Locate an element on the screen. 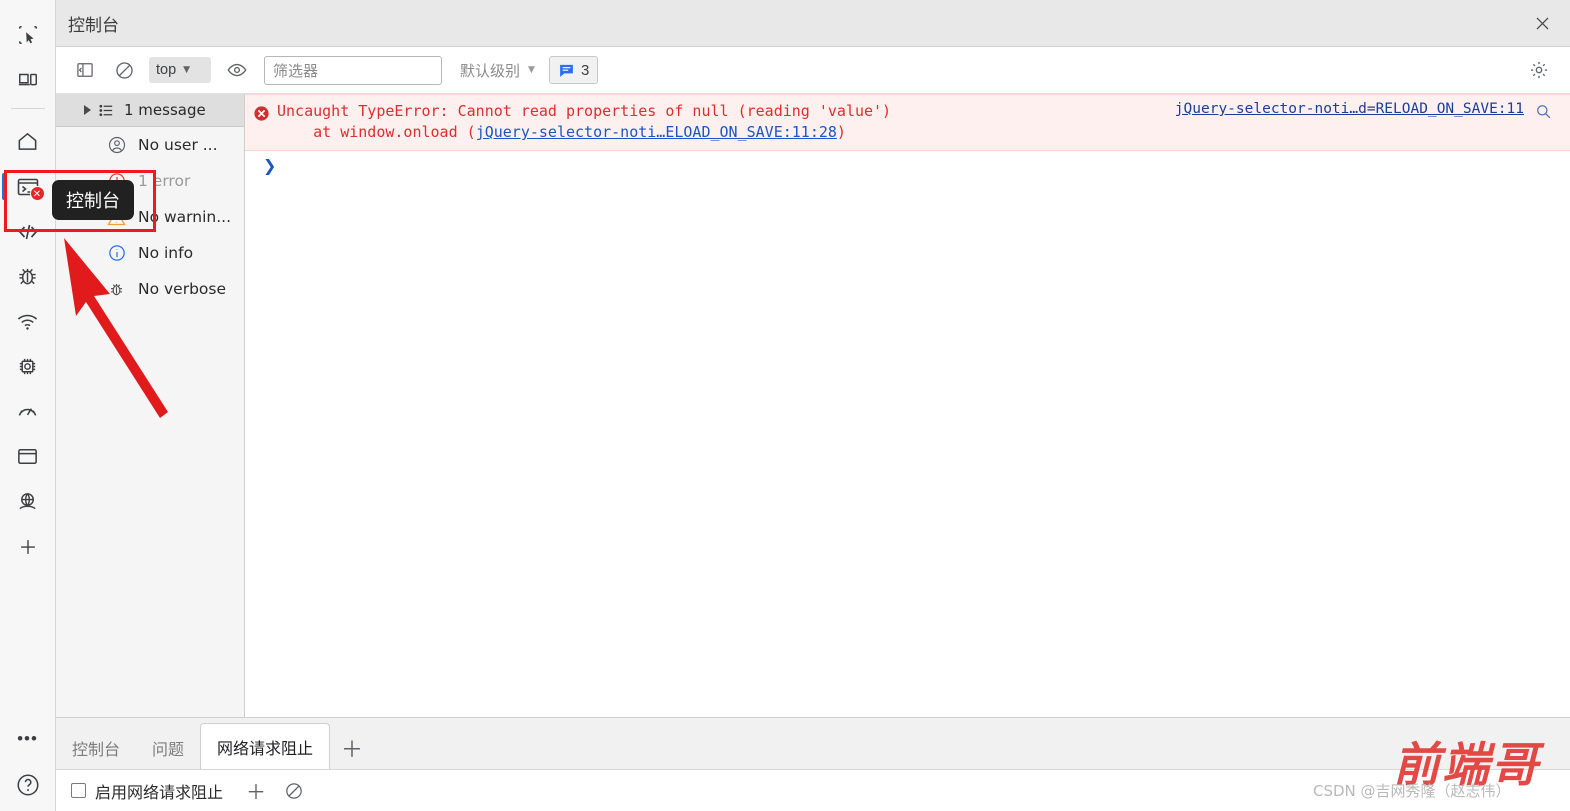  log-level-value: 默认级别 is located at coordinates (490, 70).